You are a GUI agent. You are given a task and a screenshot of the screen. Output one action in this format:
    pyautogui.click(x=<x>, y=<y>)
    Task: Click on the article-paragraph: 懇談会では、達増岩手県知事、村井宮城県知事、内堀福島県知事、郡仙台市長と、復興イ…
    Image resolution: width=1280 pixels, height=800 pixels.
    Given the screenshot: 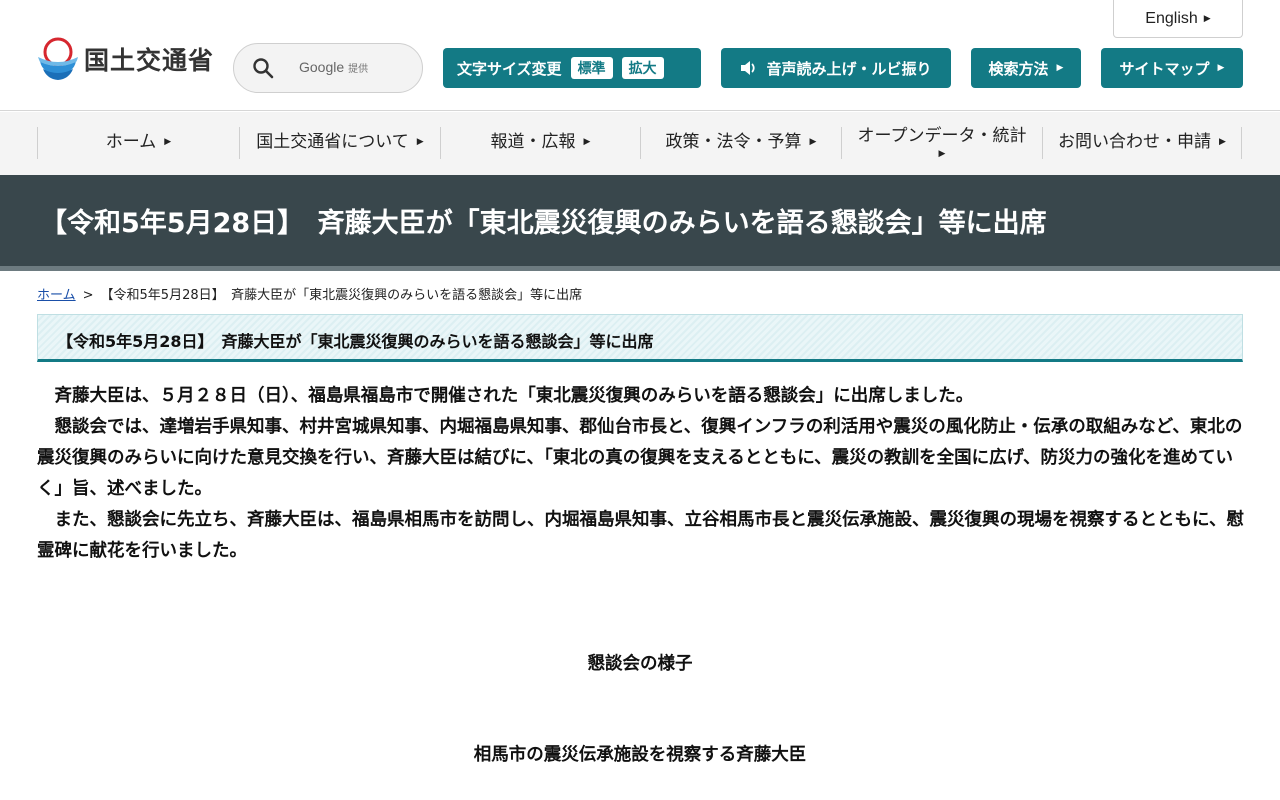 What is the action you would take?
    pyautogui.click(x=640, y=458)
    